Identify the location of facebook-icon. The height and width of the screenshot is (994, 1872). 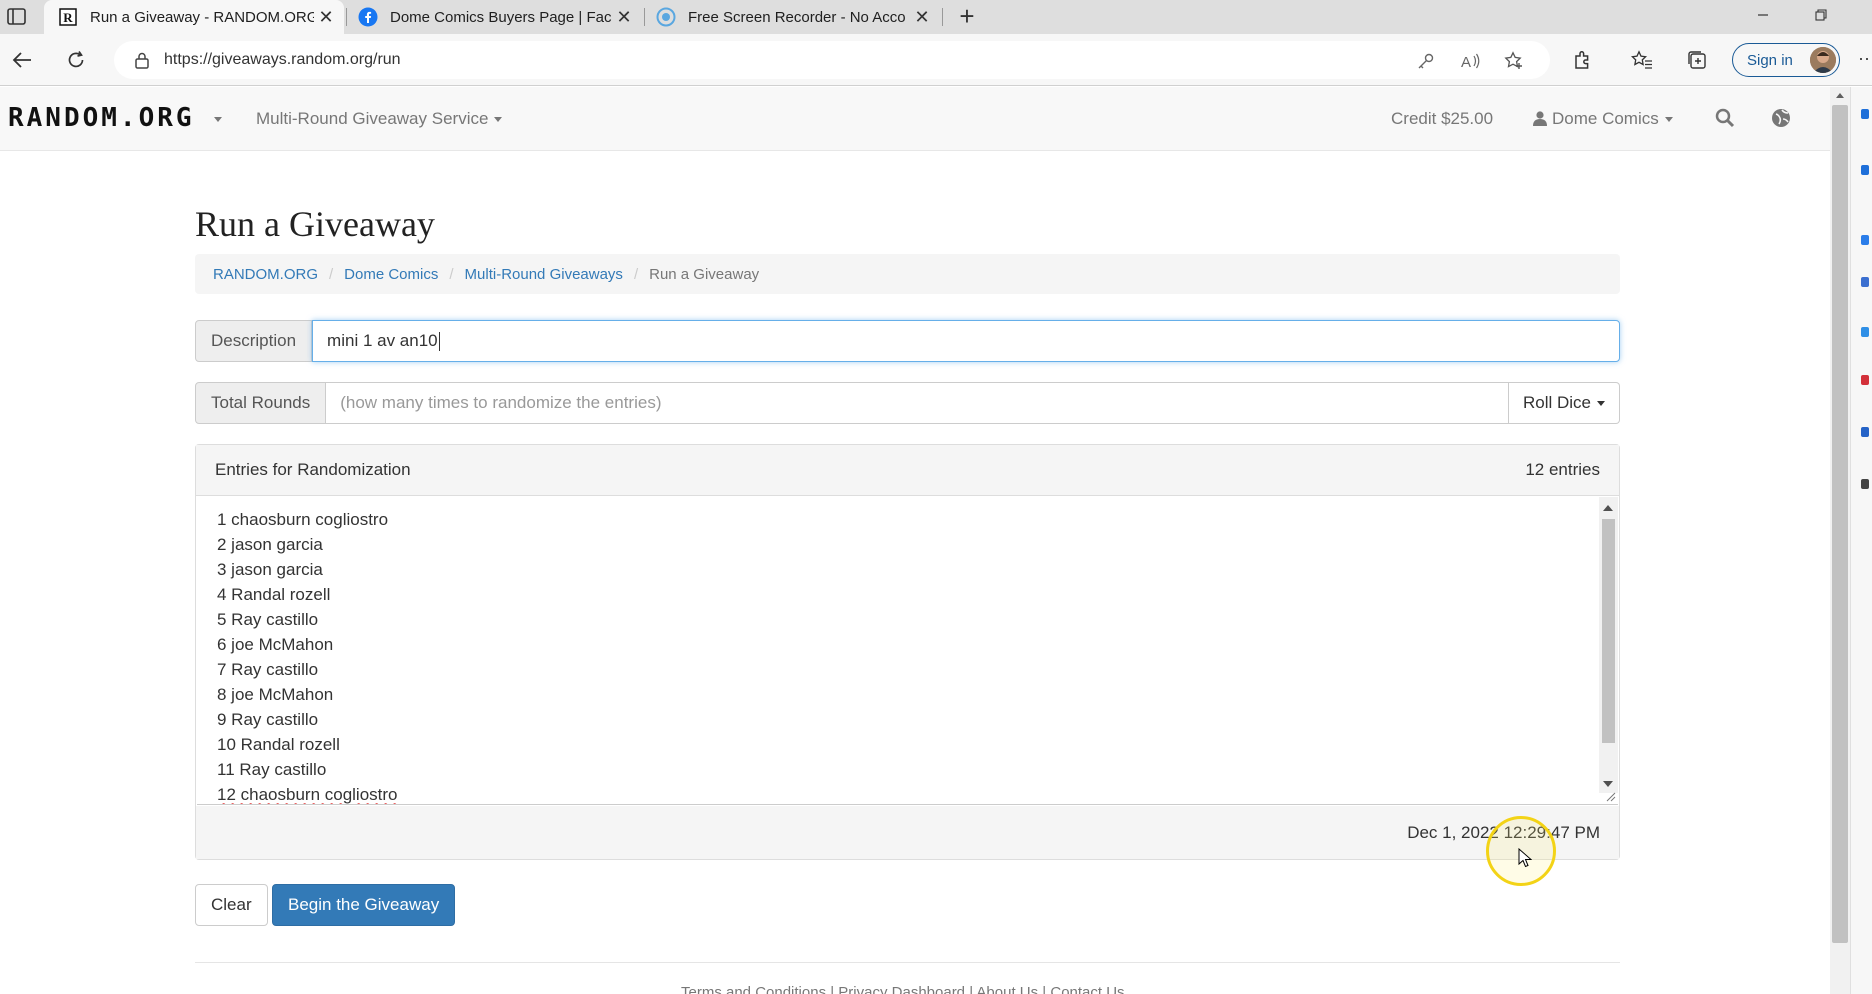
(368, 17).